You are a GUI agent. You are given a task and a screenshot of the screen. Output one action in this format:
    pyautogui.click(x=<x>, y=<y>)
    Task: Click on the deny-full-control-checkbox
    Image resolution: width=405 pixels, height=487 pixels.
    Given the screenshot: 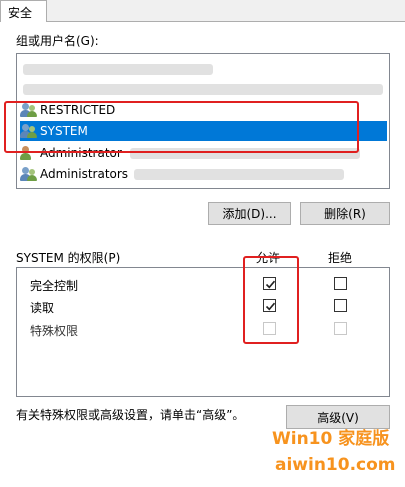 What is the action you would take?
    pyautogui.click(x=340, y=283)
    